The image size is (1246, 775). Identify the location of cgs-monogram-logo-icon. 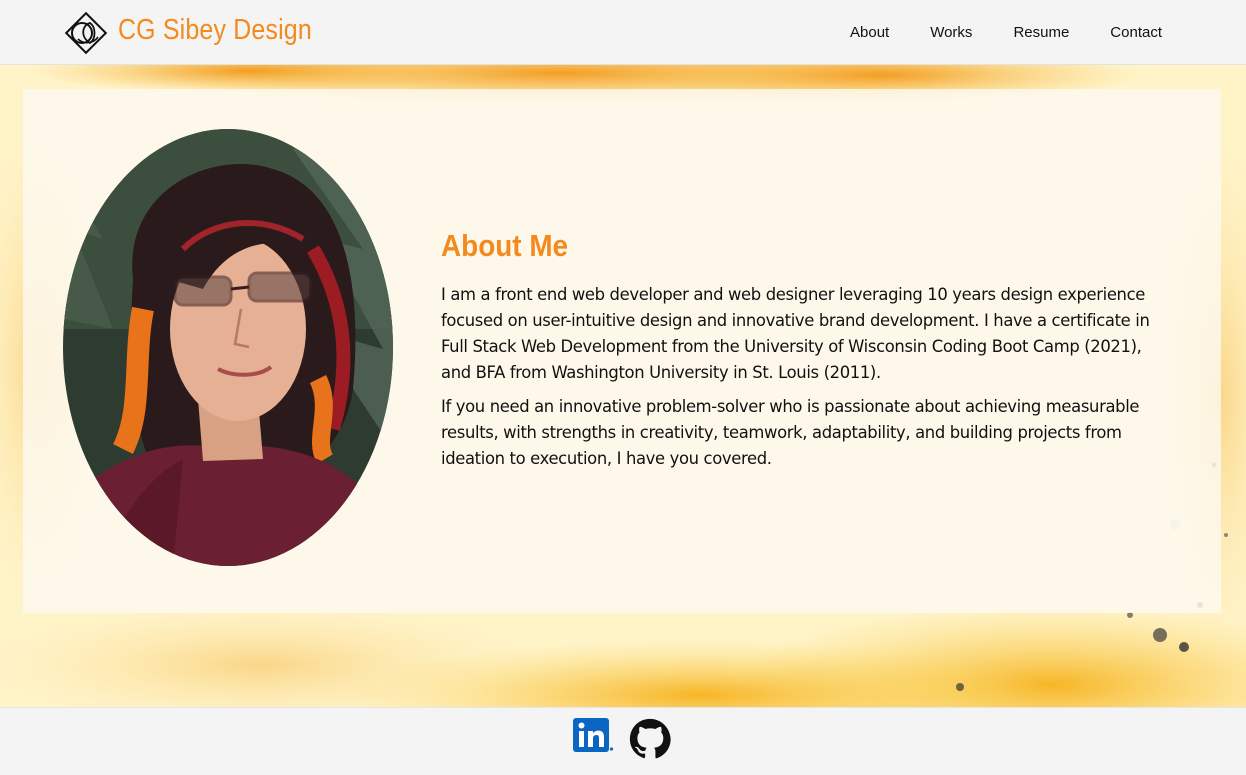
(86, 33).